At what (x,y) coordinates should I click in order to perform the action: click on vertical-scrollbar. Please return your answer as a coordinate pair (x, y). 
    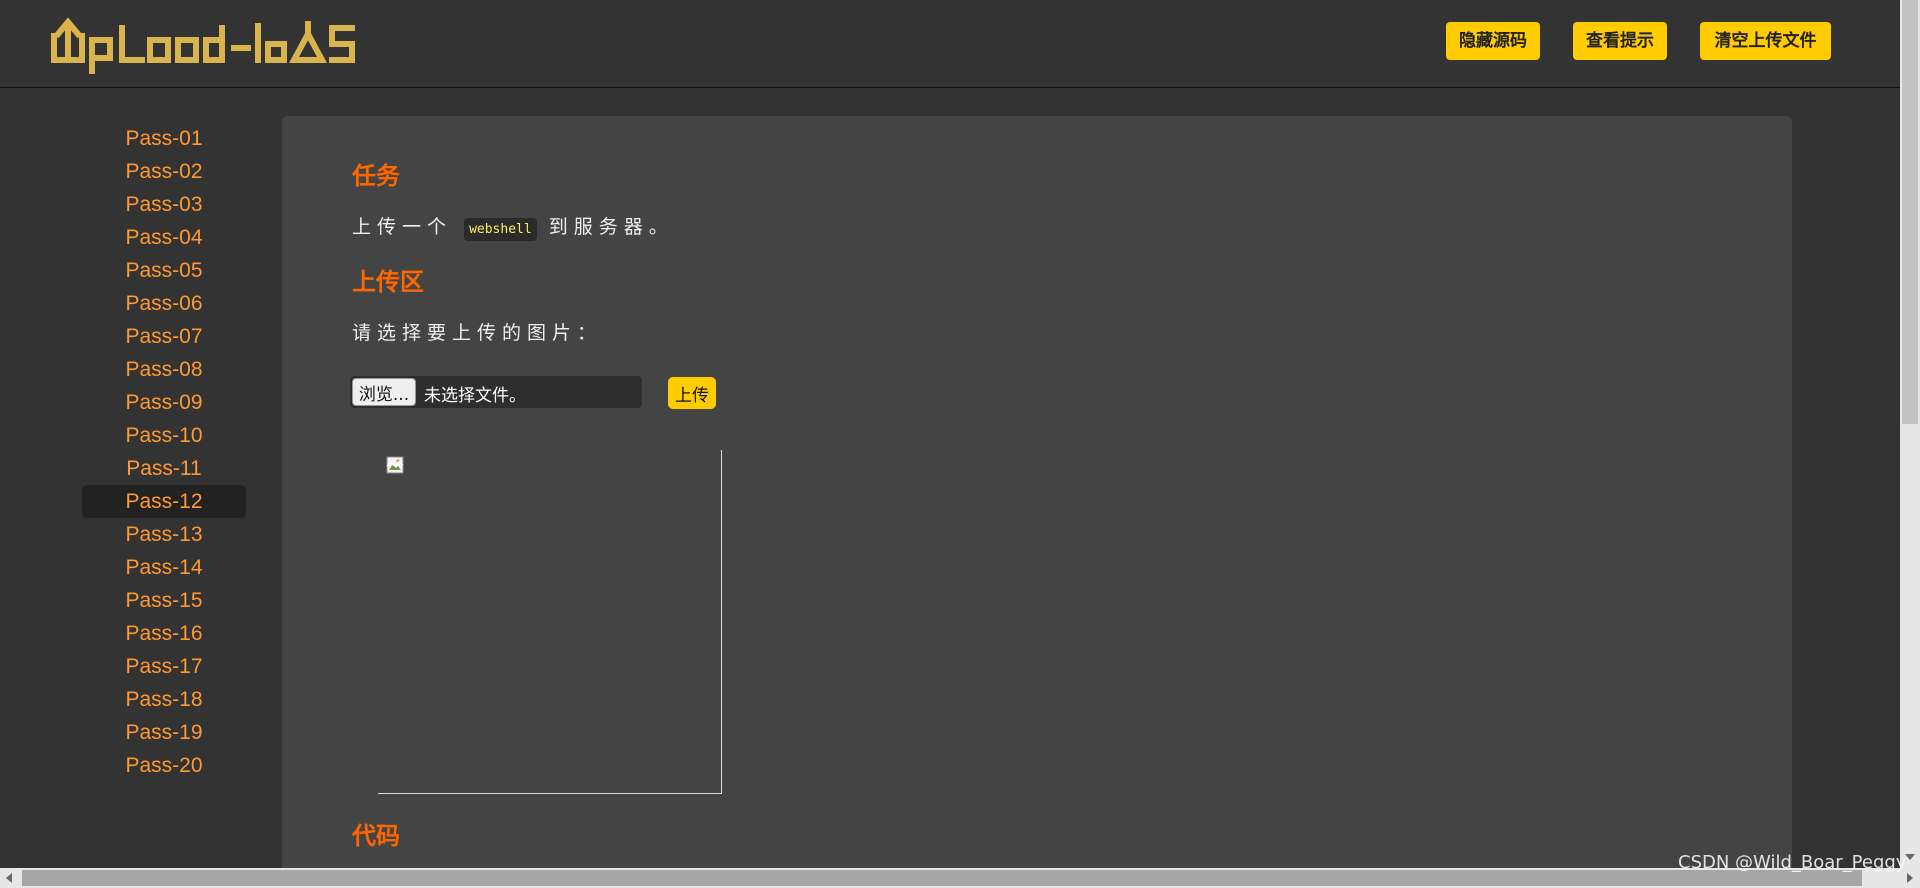
    Looking at the image, I should click on (1910, 434).